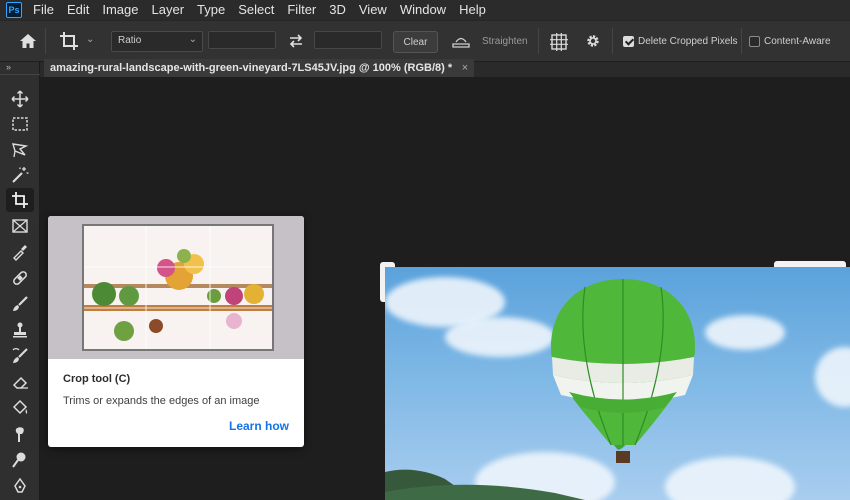  I want to click on crop-preset-button, so click(69, 41).